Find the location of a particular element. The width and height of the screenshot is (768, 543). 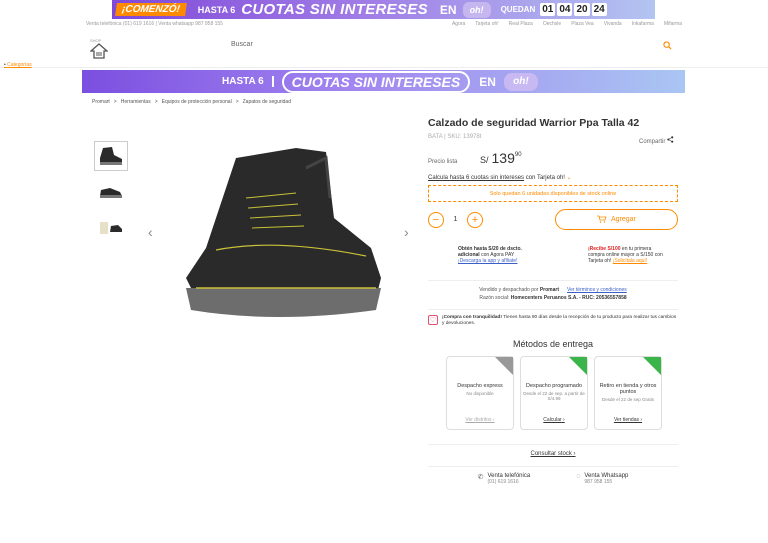

increase-quantity-button: + is located at coordinates (475, 219).